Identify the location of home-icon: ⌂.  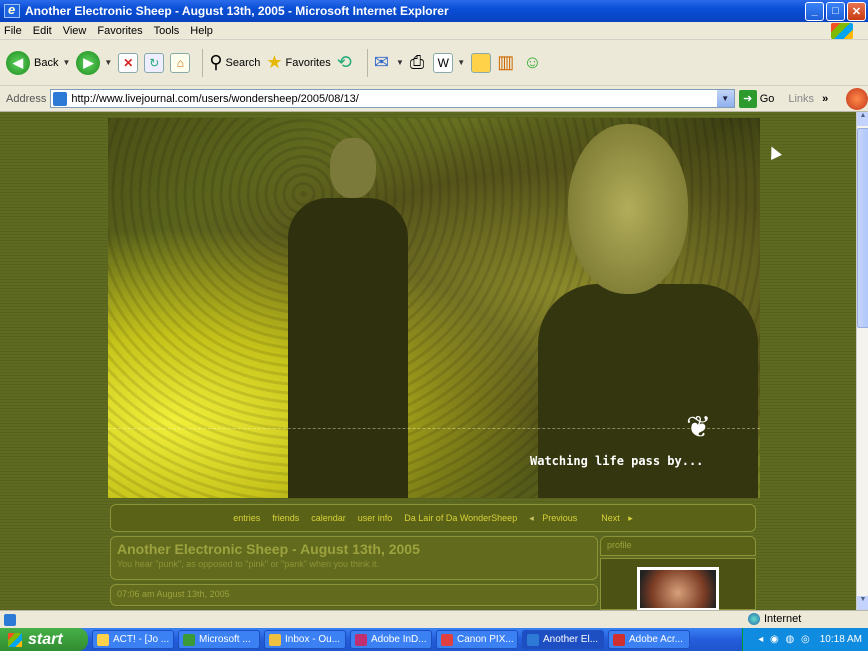
(180, 62).